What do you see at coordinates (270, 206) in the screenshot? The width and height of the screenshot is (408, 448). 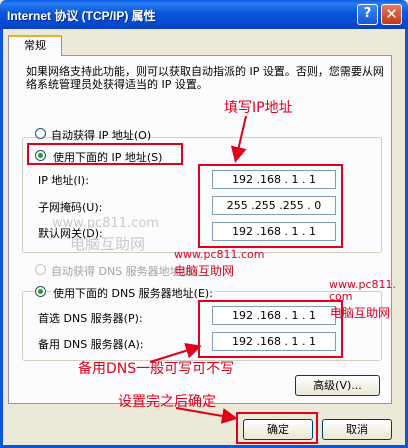 I see `ip-fields-highlight` at bounding box center [270, 206].